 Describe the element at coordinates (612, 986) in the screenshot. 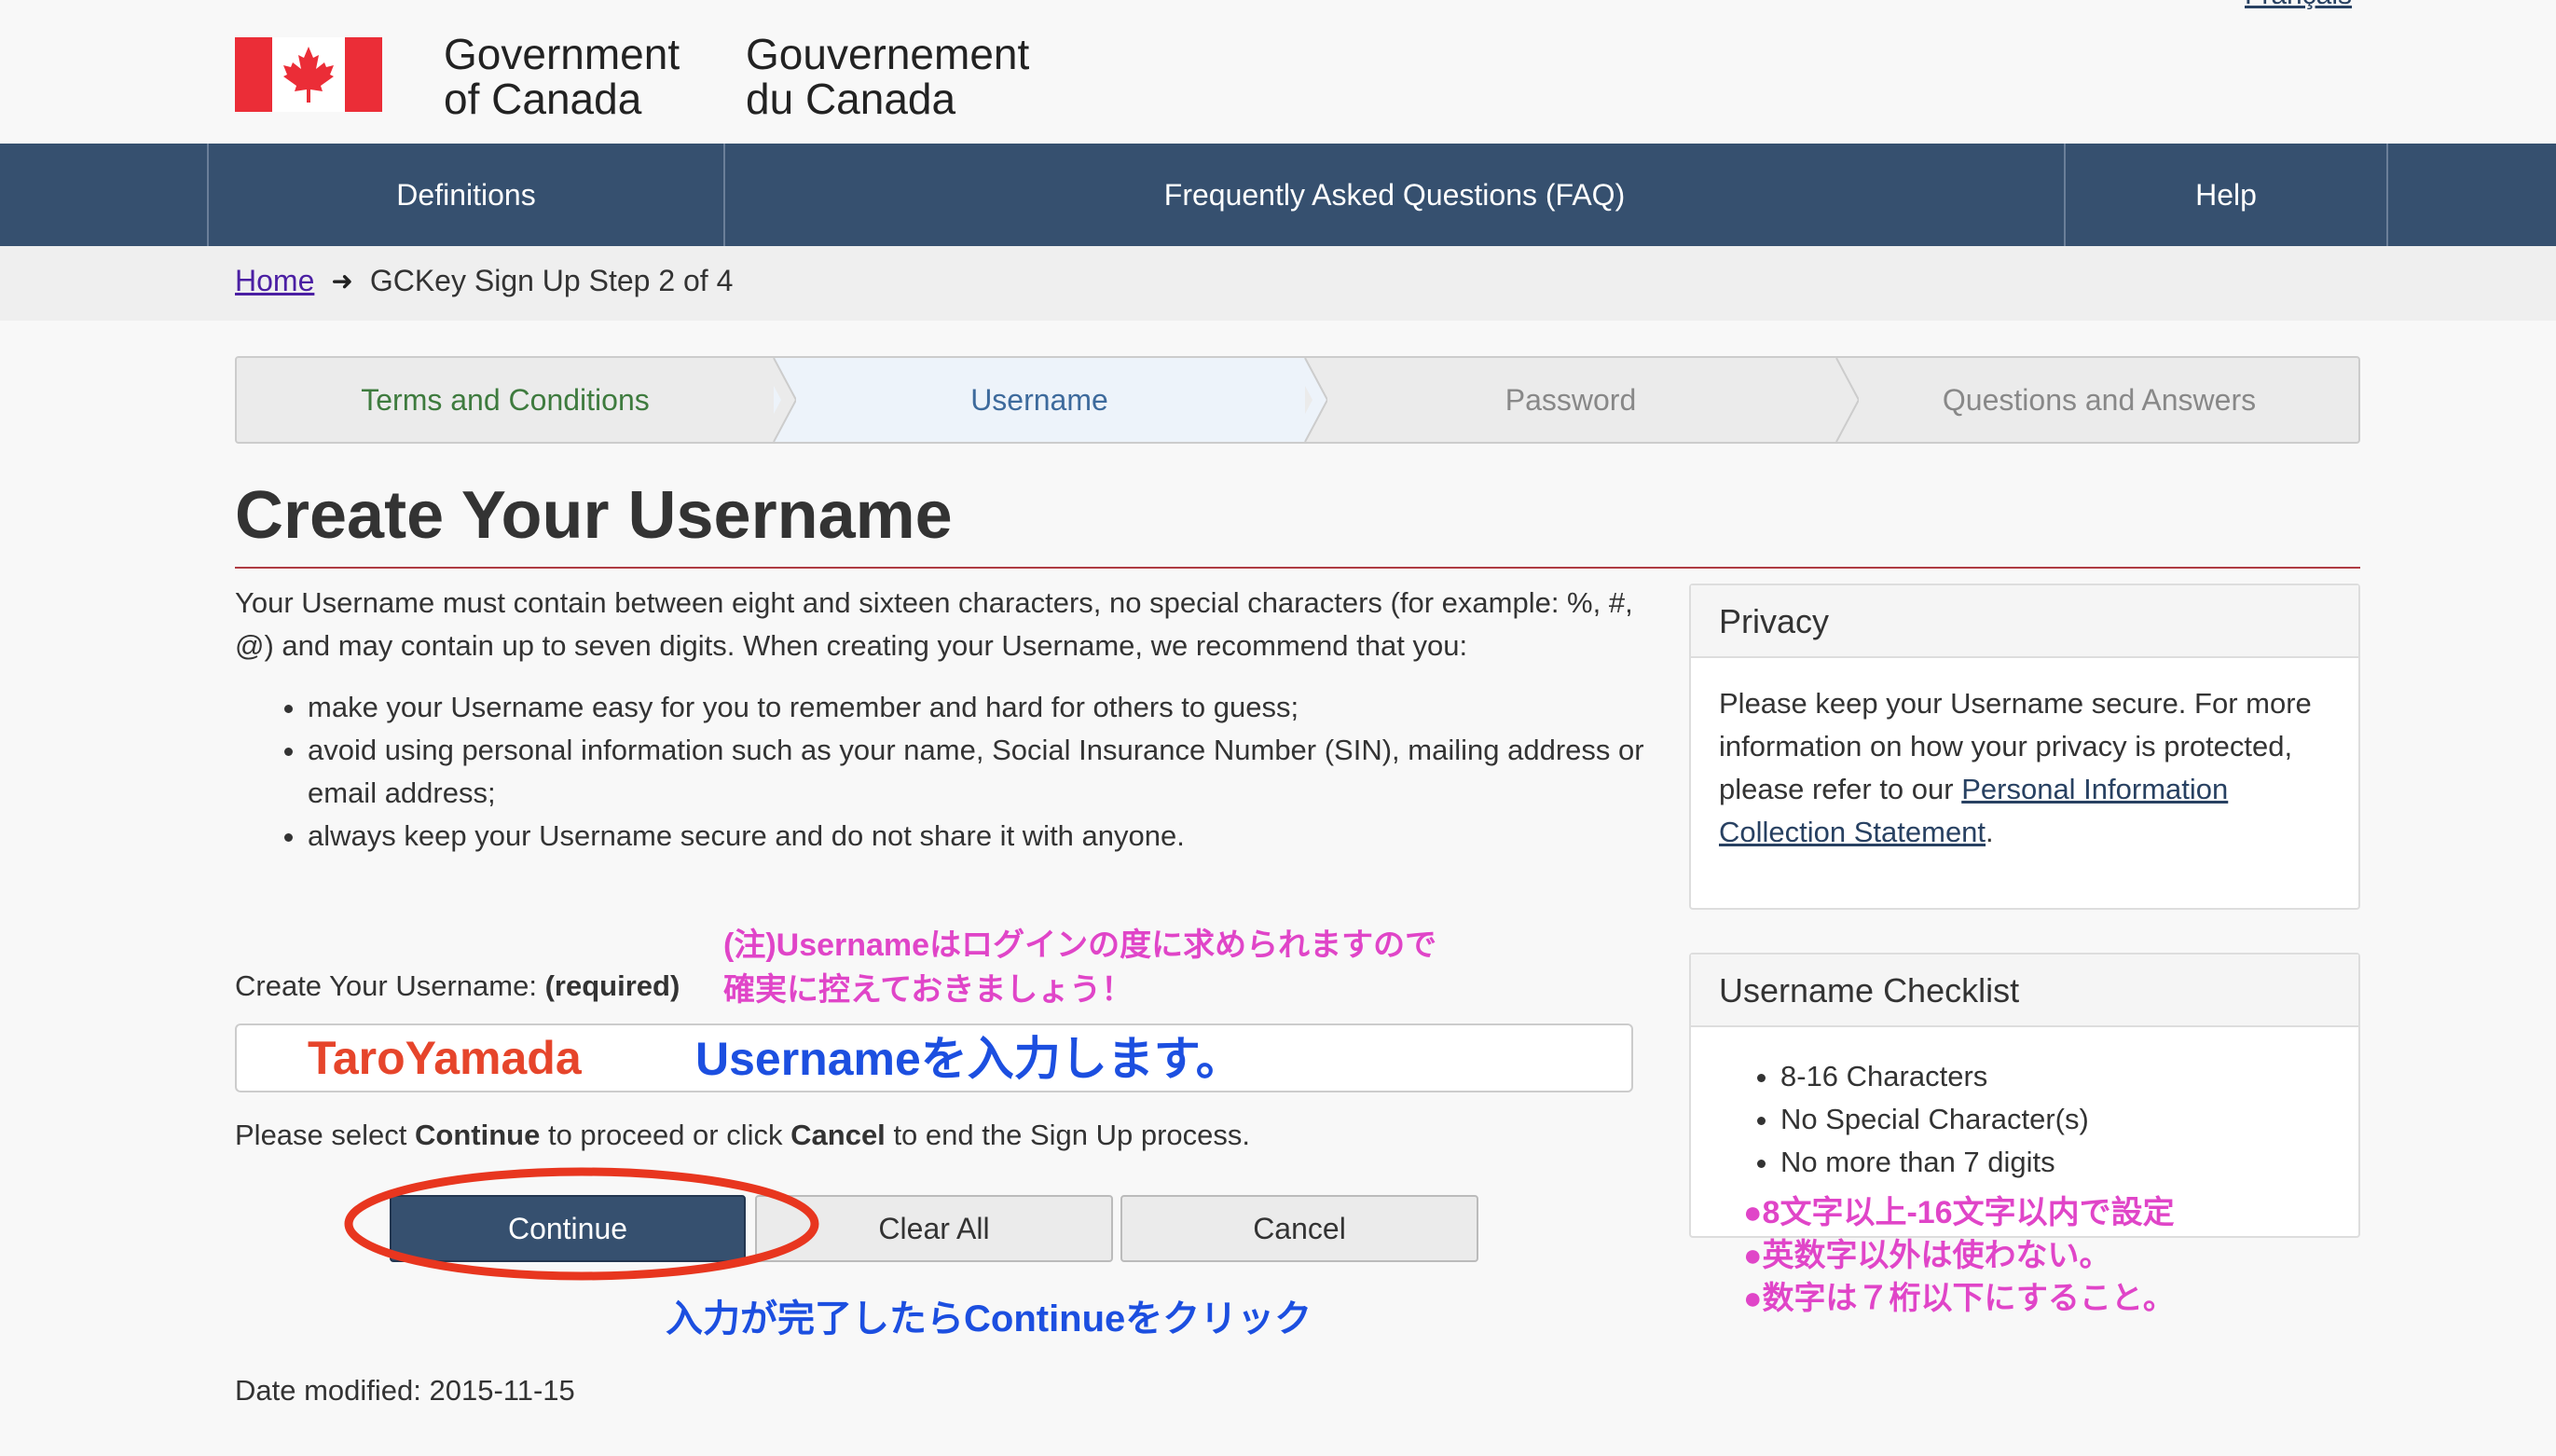

I see `required-marker: (required)` at that location.